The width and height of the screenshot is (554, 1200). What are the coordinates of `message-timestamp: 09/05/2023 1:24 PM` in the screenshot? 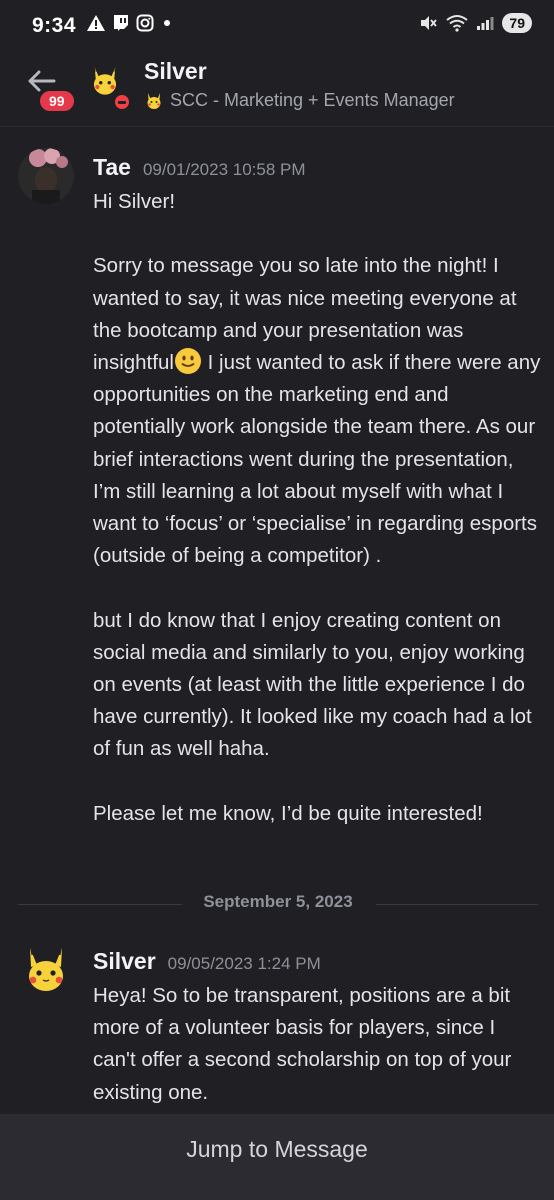 It's located at (244, 963).